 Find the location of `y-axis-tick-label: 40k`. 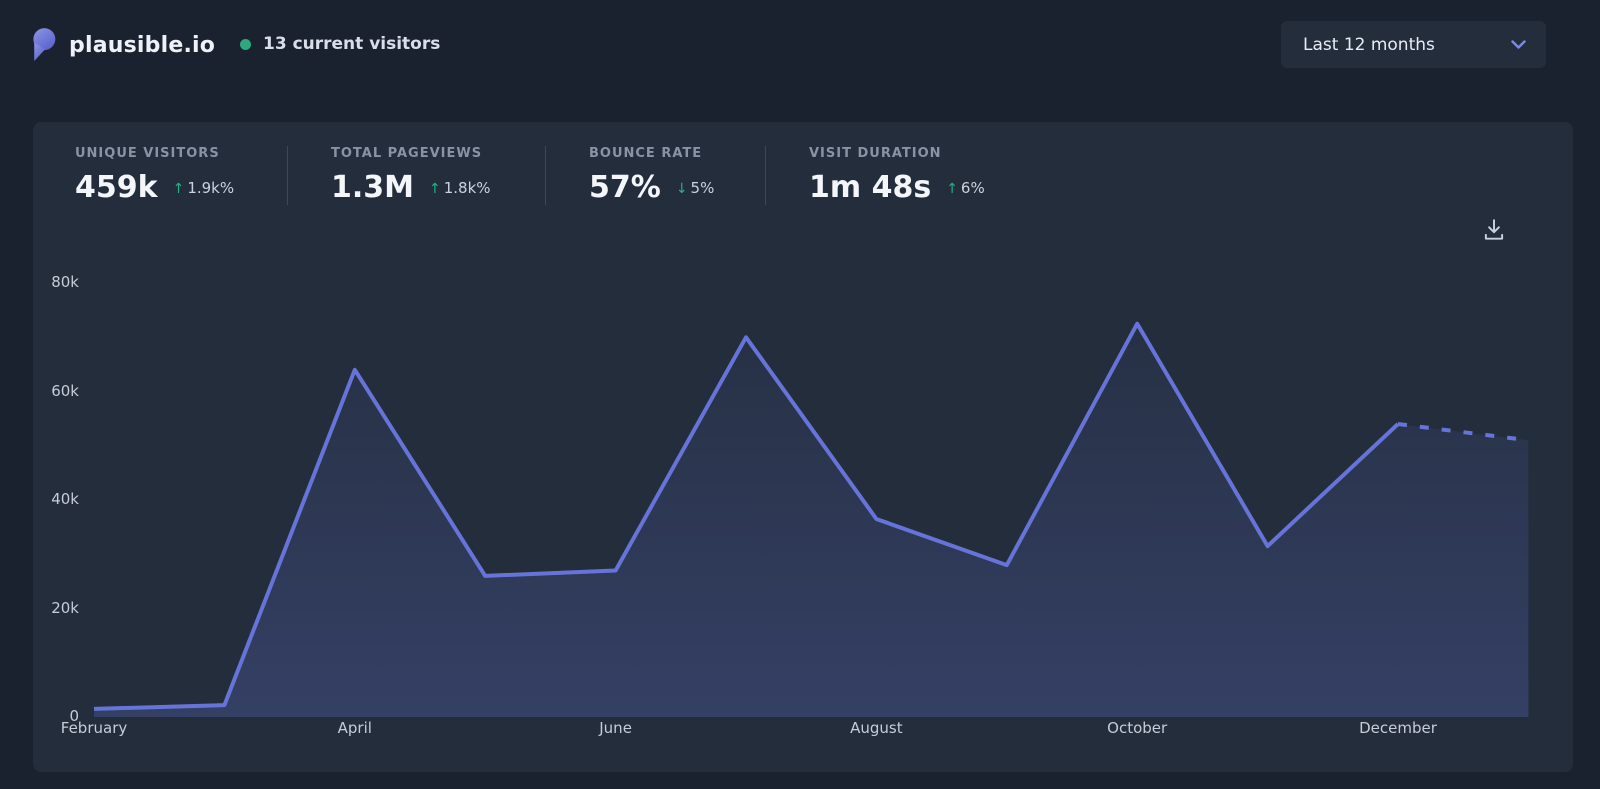

y-axis-tick-label: 40k is located at coordinates (65, 499).